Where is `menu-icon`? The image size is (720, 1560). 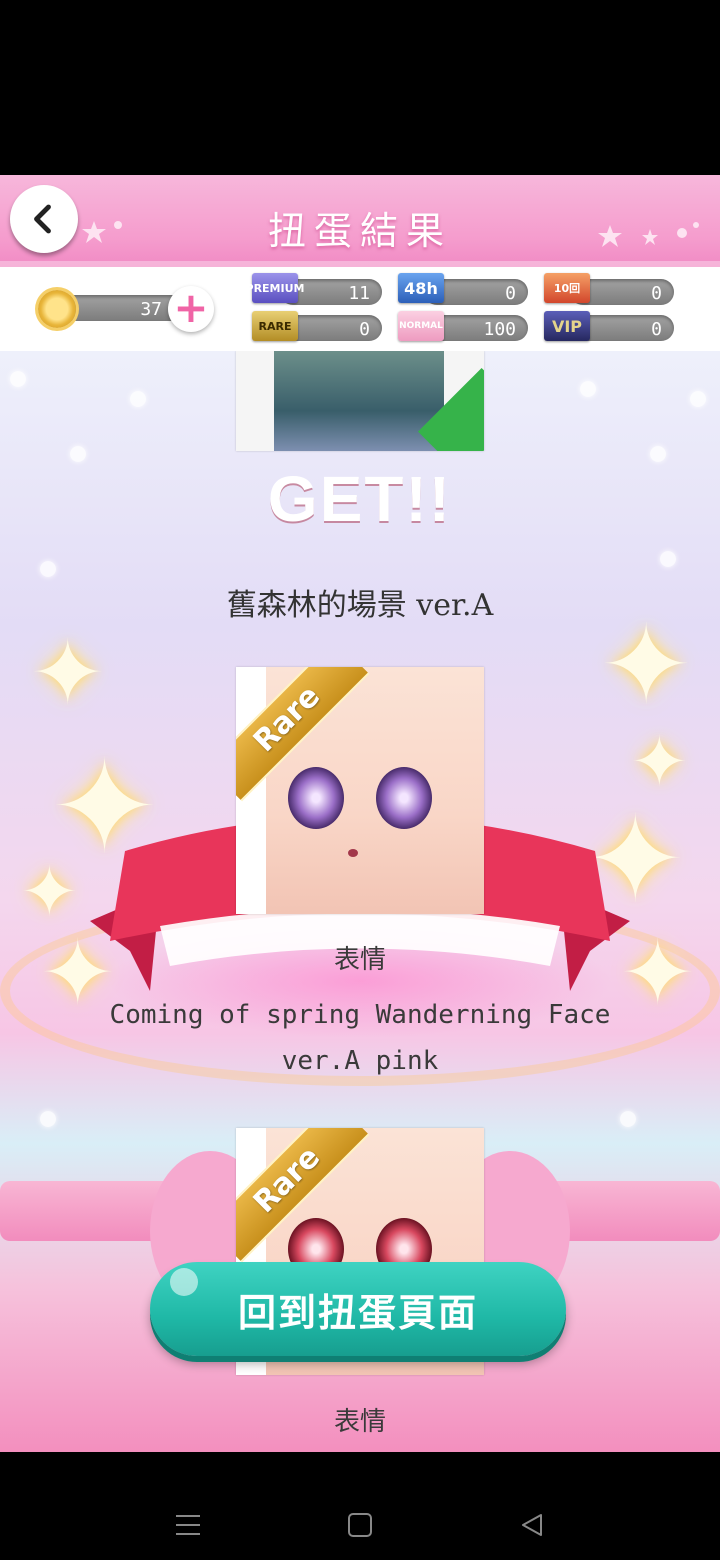 menu-icon is located at coordinates (188, 1525).